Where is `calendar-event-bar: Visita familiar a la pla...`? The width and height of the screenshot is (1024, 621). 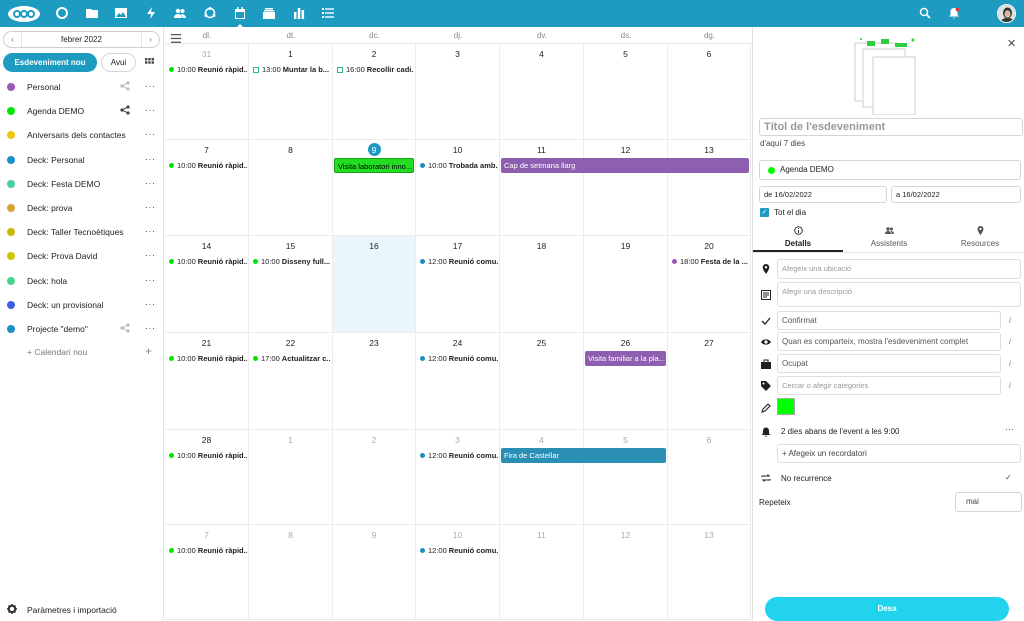
calendar-event-bar: Visita familiar a la pla... is located at coordinates (625, 358).